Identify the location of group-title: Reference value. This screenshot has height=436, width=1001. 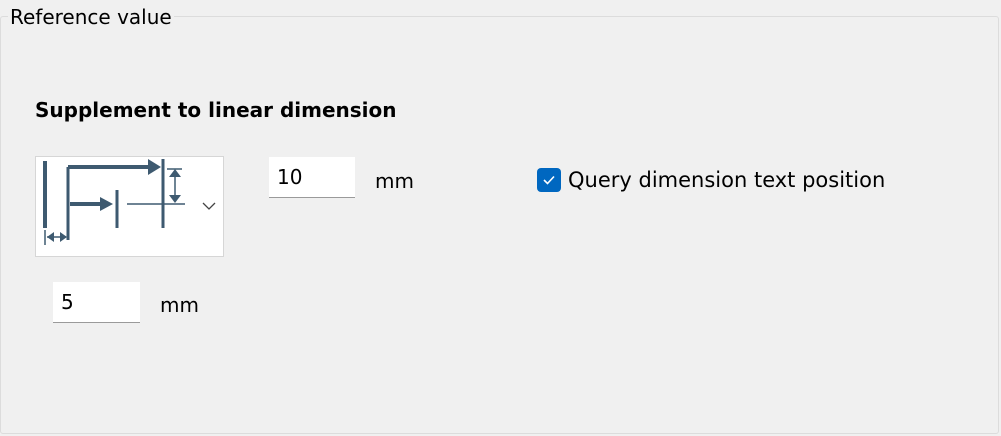
(91, 17).